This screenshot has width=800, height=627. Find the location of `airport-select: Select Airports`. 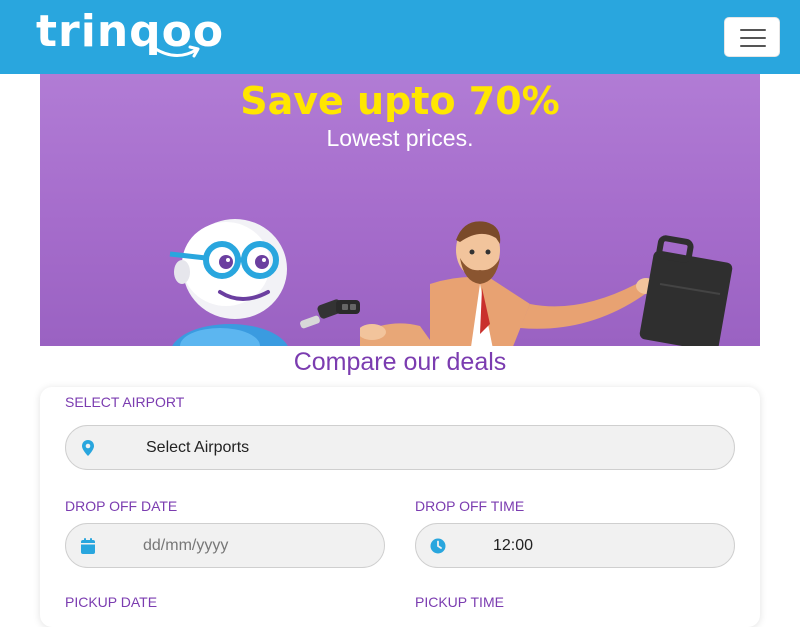

airport-select: Select Airports is located at coordinates (400, 447).